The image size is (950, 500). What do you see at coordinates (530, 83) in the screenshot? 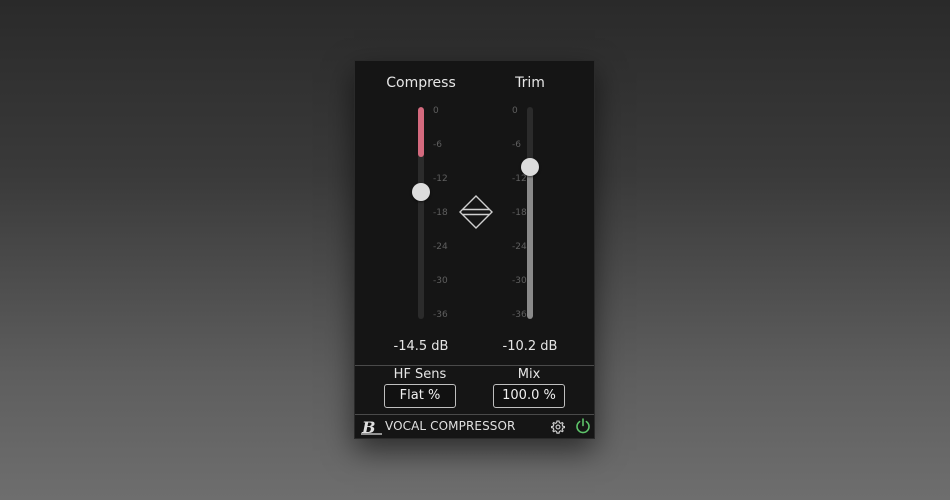
I see `trim-title: Trim` at bounding box center [530, 83].